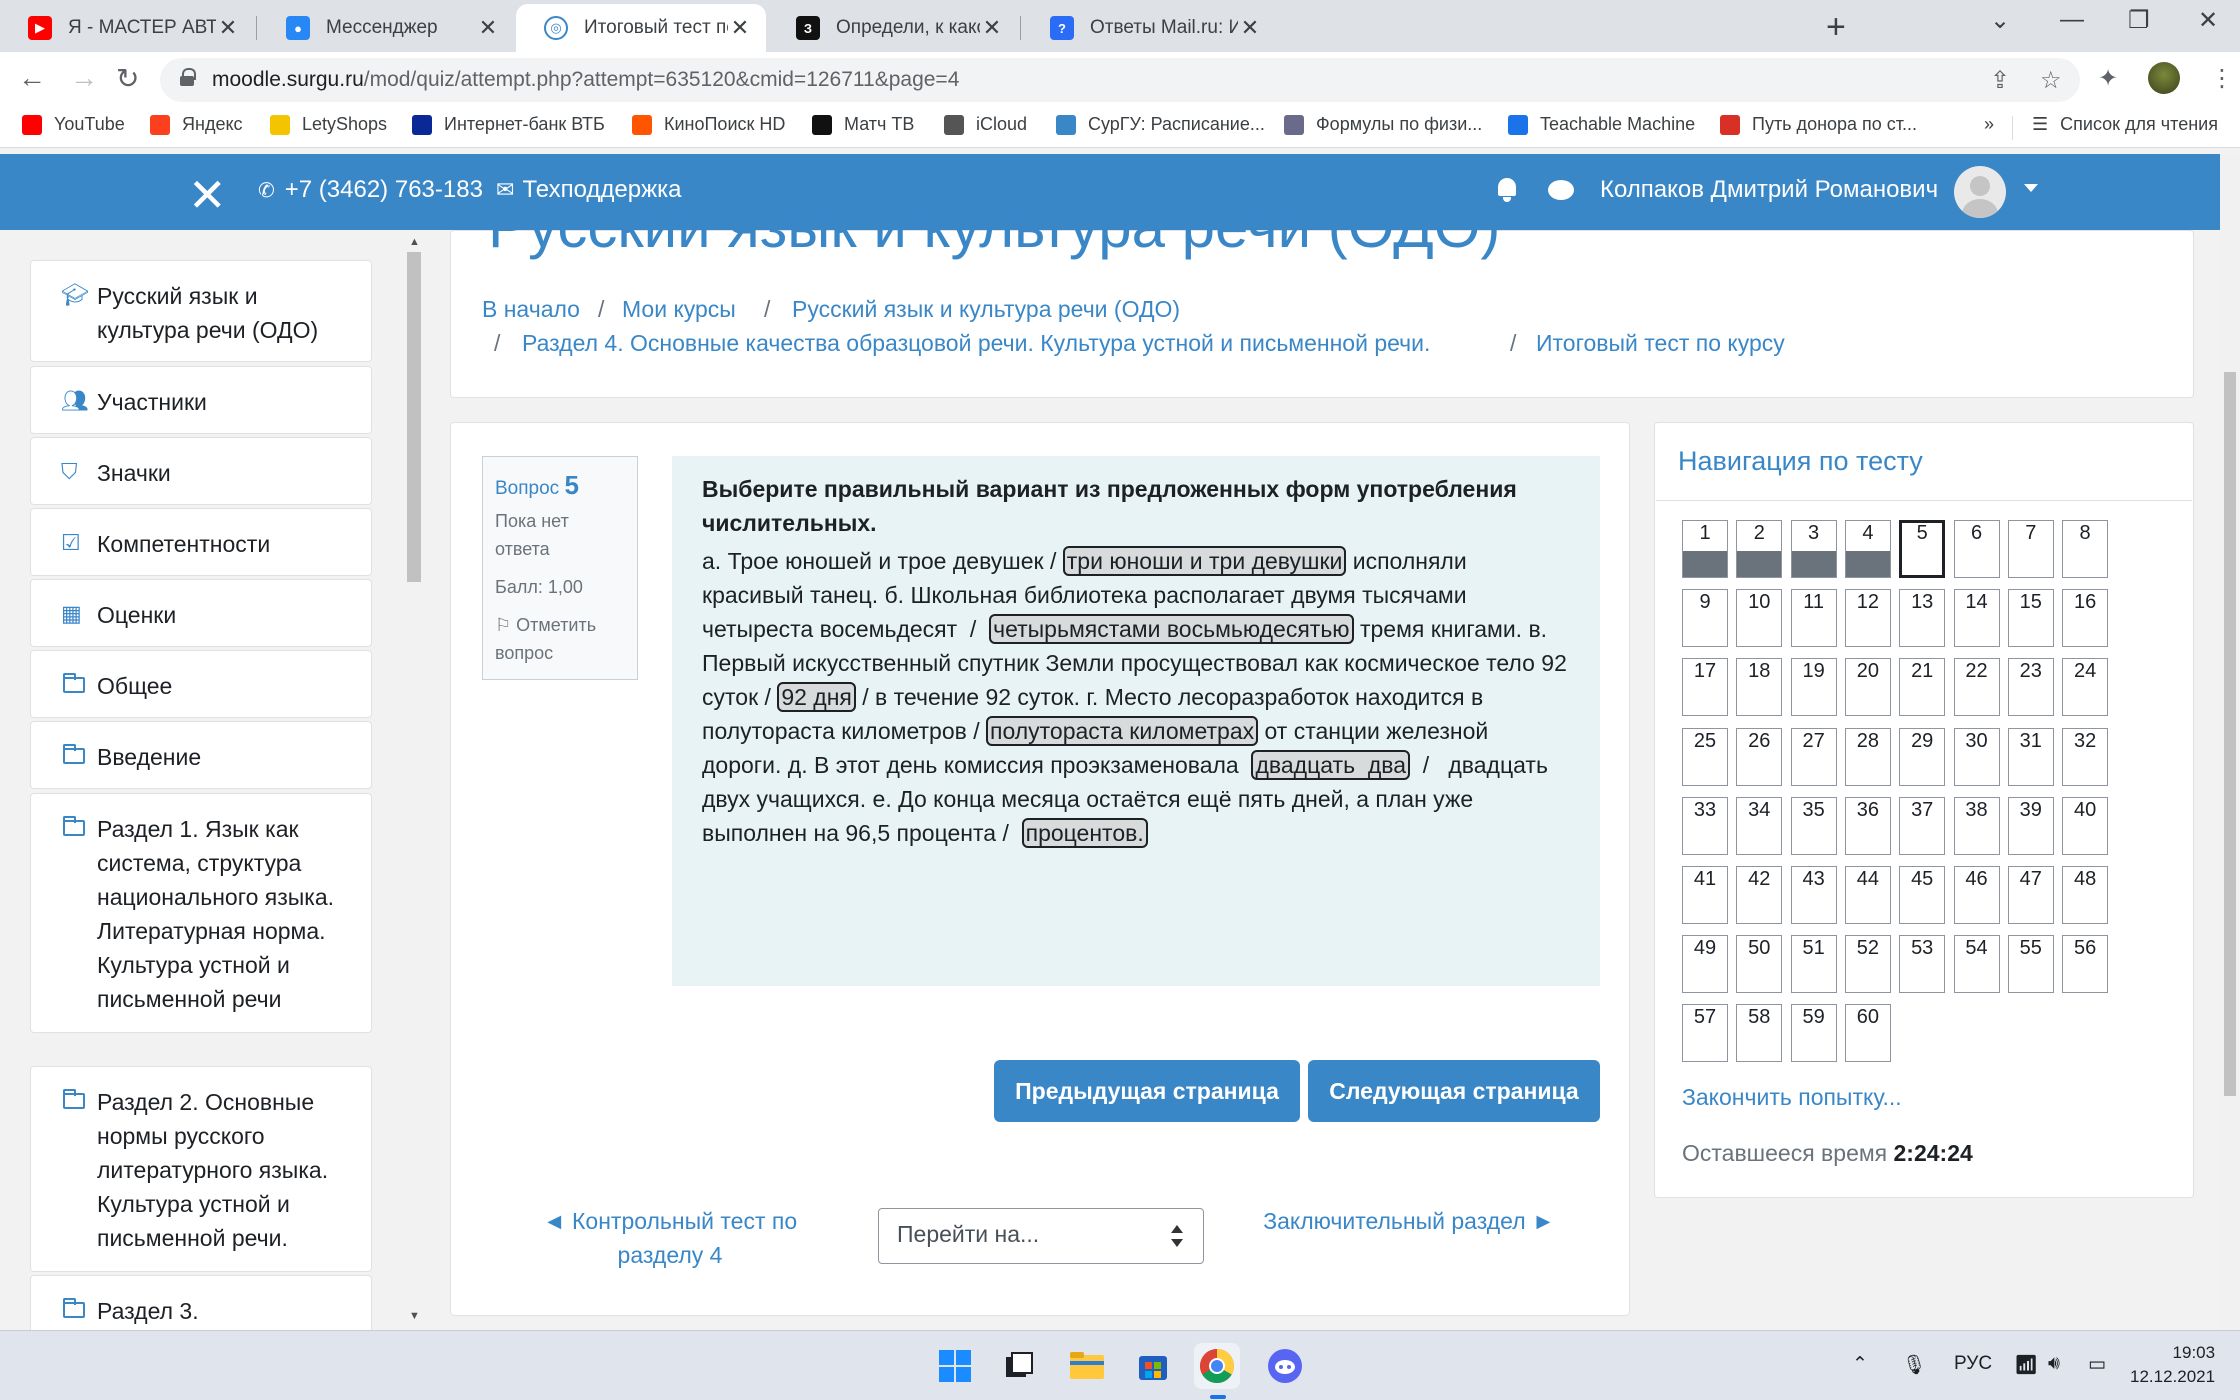 Image resolution: width=2240 pixels, height=1400 pixels. What do you see at coordinates (1705, 618) in the screenshot?
I see `question-nav-button: 9` at bounding box center [1705, 618].